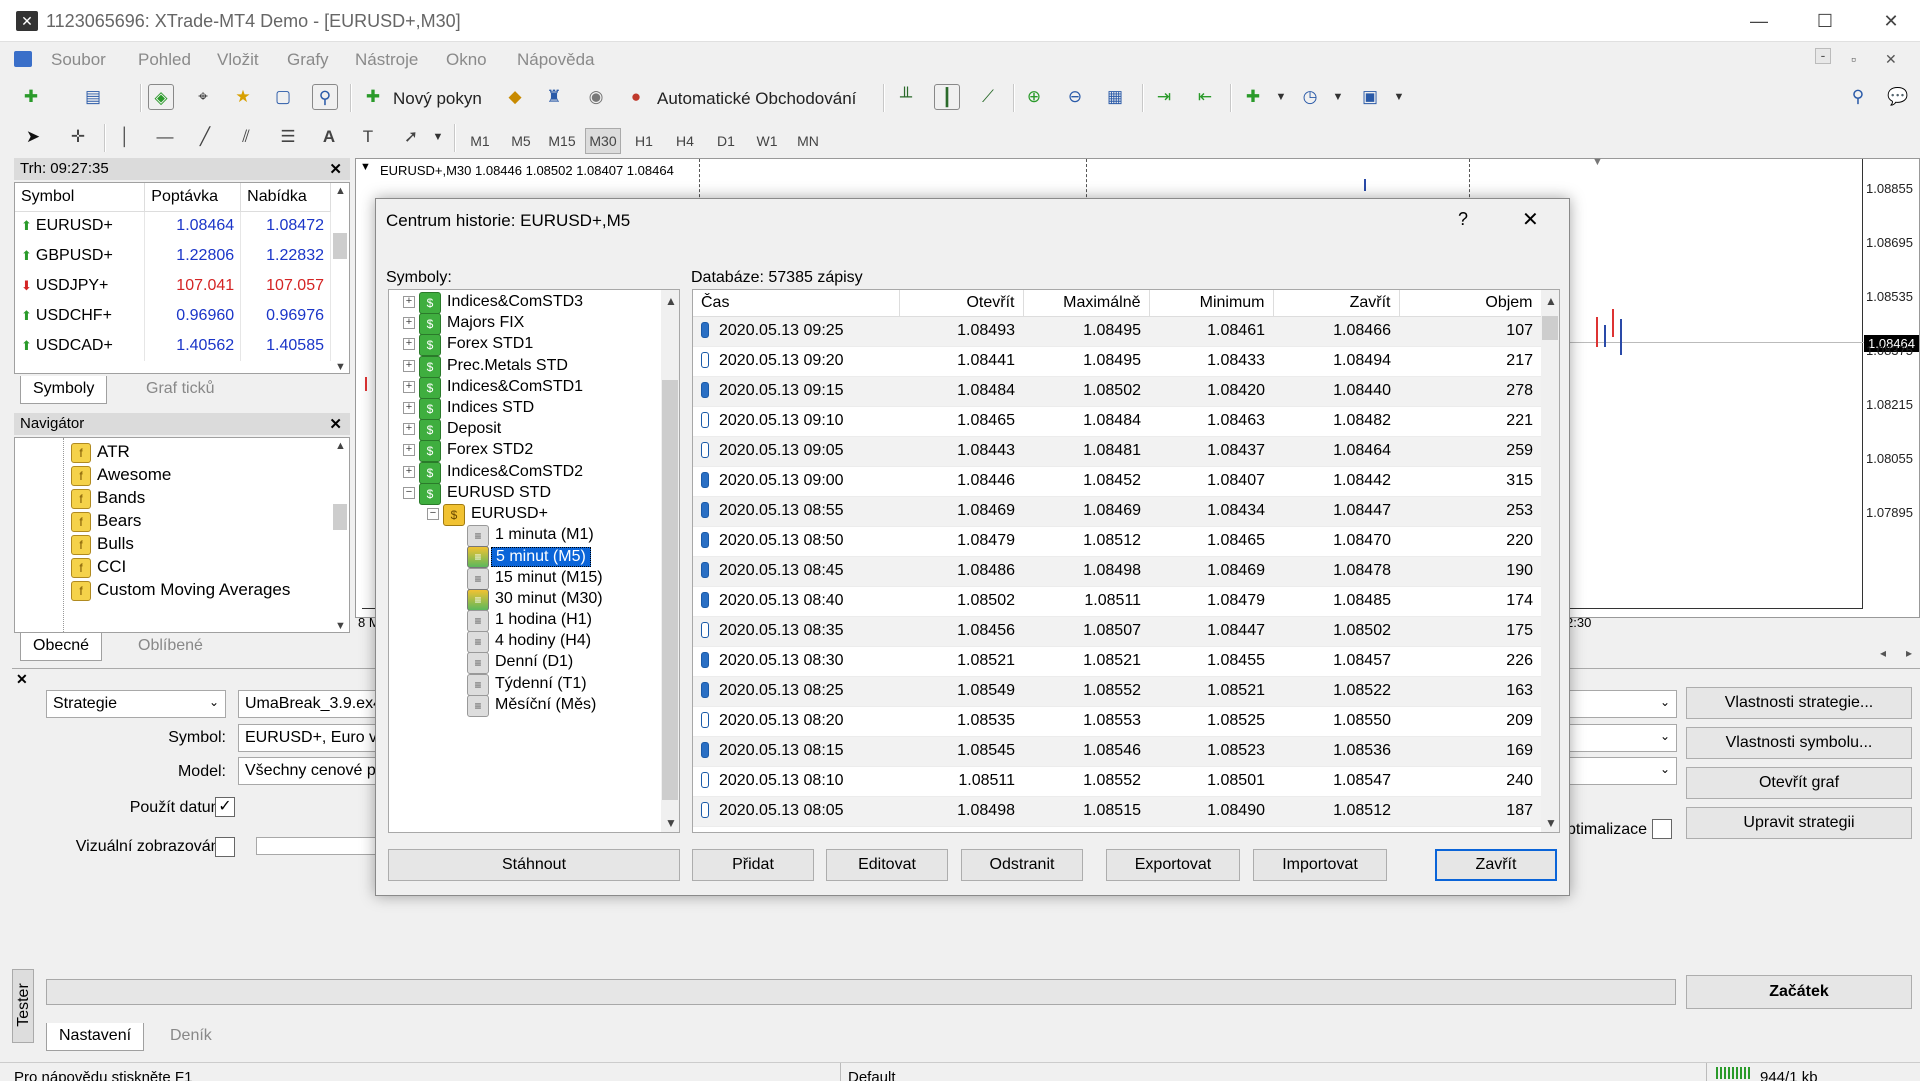 This screenshot has width=1920, height=1081. What do you see at coordinates (193, 197) in the screenshot?
I see `column-header: Poptávka` at bounding box center [193, 197].